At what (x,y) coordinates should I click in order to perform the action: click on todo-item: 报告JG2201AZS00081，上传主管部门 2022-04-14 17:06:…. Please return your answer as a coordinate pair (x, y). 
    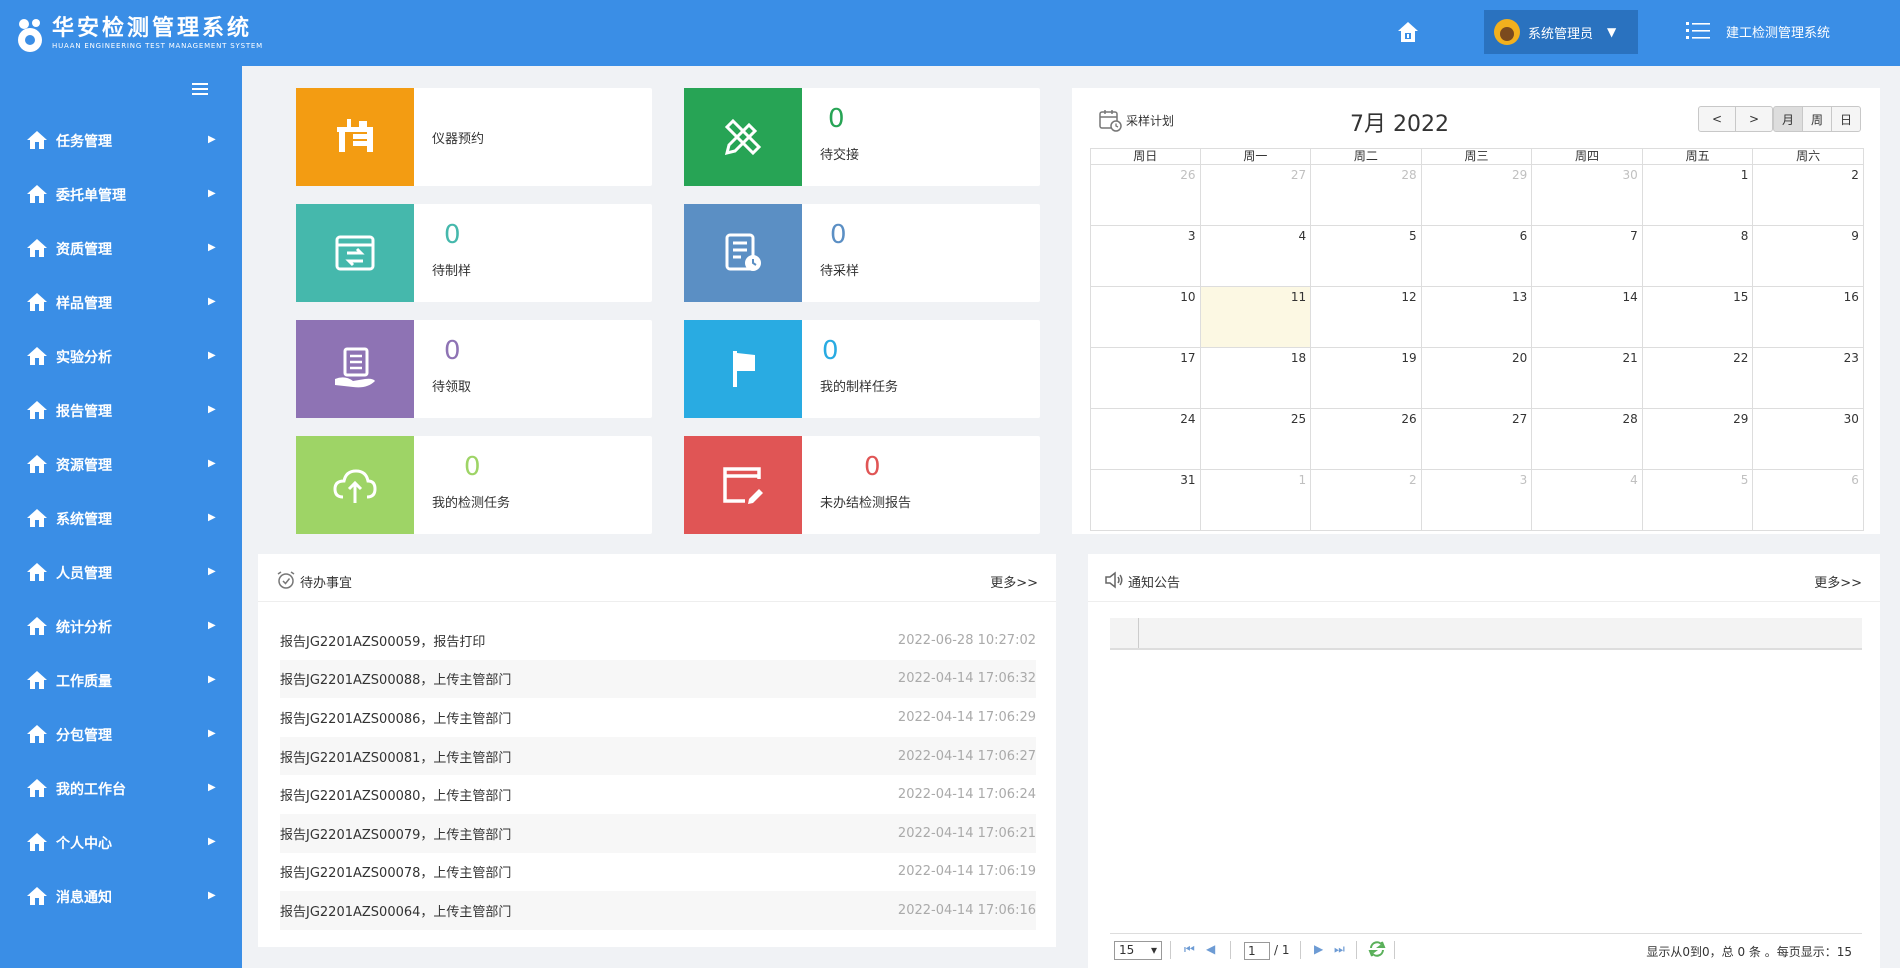
    Looking at the image, I should click on (658, 756).